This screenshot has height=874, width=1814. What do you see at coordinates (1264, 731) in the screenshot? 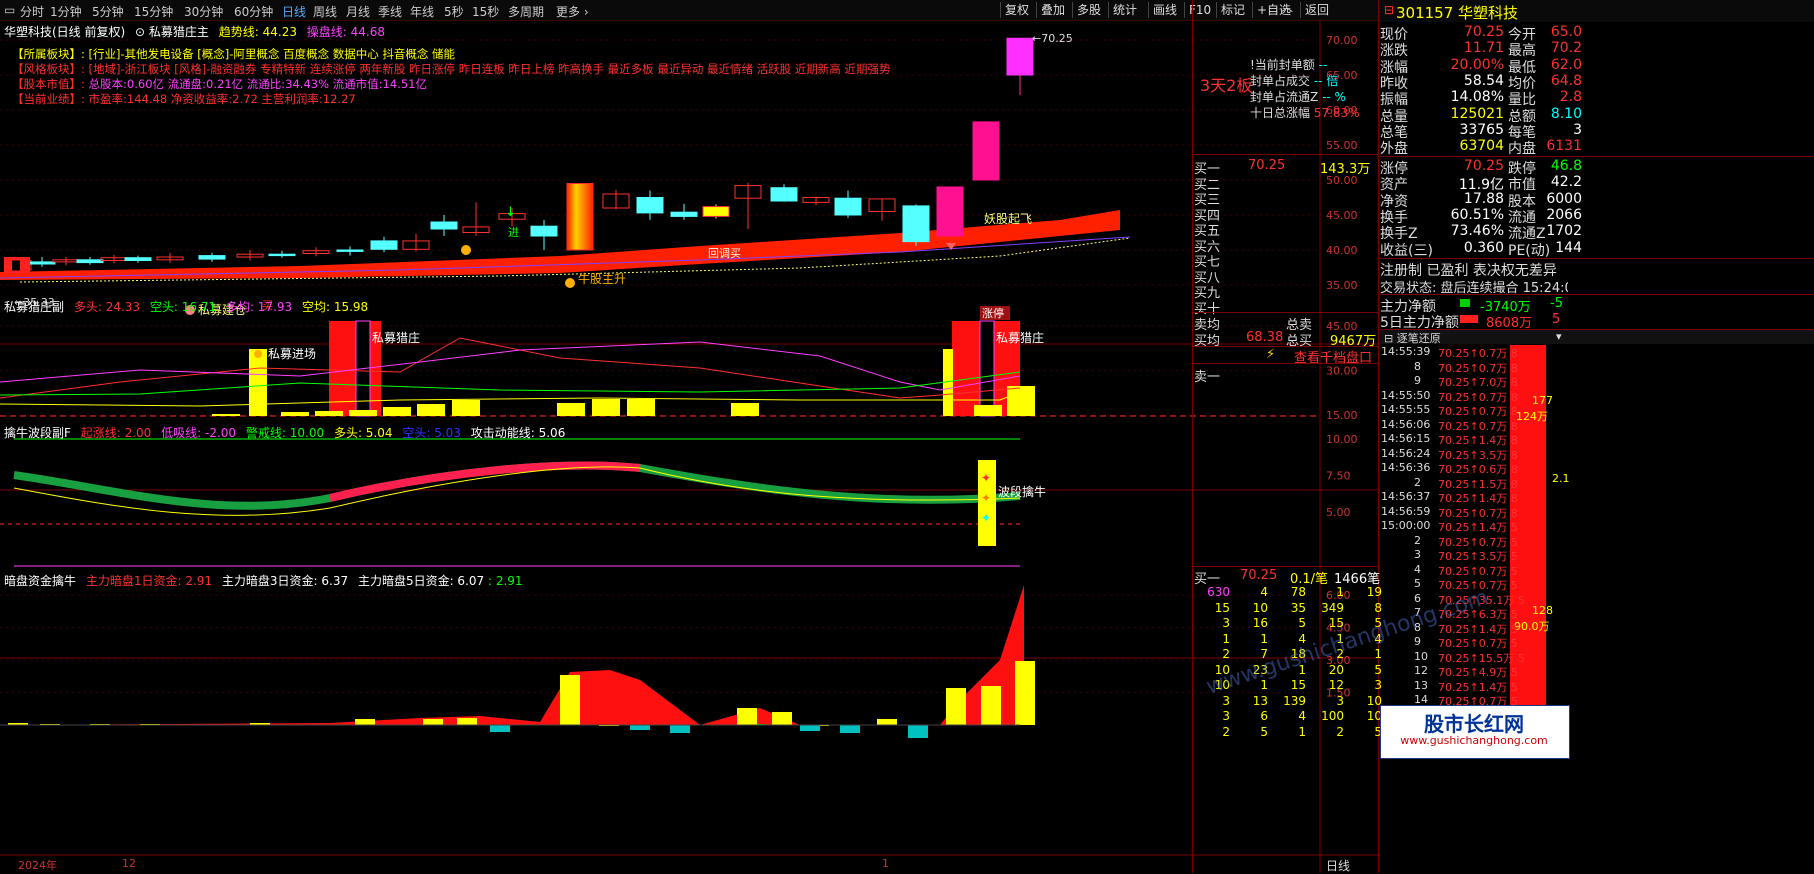
I see `queue-cell: 5` at bounding box center [1264, 731].